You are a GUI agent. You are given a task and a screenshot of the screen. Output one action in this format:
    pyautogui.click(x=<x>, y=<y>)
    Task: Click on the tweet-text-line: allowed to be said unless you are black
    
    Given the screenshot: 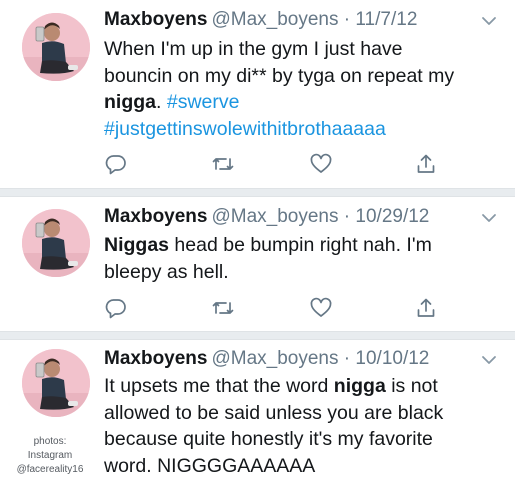 What is the action you would take?
    pyautogui.click(x=309, y=413)
    